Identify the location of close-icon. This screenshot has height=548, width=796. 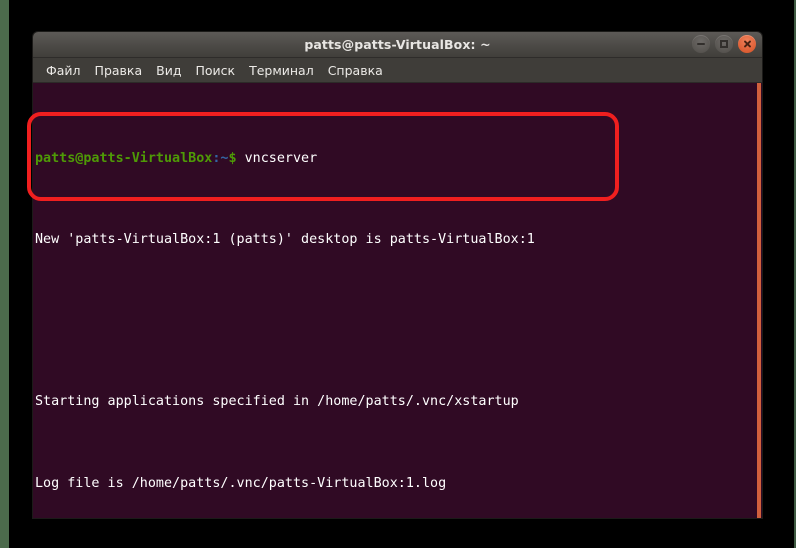
(747, 44).